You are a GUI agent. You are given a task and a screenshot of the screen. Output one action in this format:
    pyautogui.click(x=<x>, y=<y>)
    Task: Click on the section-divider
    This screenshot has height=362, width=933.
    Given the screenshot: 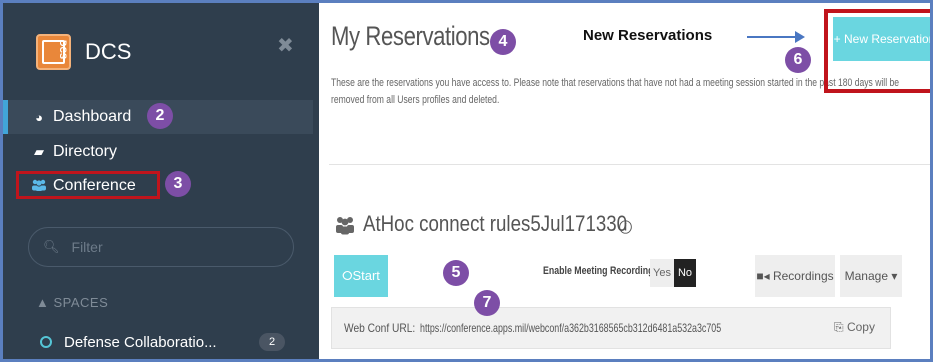 What is the action you would take?
    pyautogui.click(x=629, y=164)
    